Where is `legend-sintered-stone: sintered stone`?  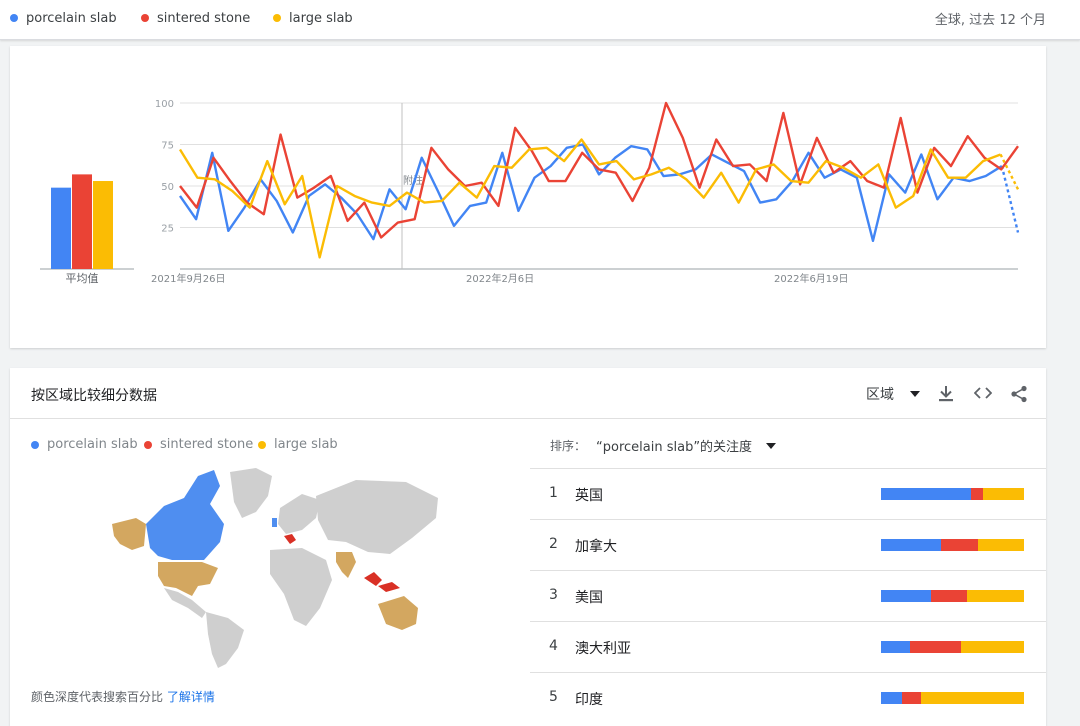 legend-sintered-stone: sintered stone is located at coordinates (195, 18).